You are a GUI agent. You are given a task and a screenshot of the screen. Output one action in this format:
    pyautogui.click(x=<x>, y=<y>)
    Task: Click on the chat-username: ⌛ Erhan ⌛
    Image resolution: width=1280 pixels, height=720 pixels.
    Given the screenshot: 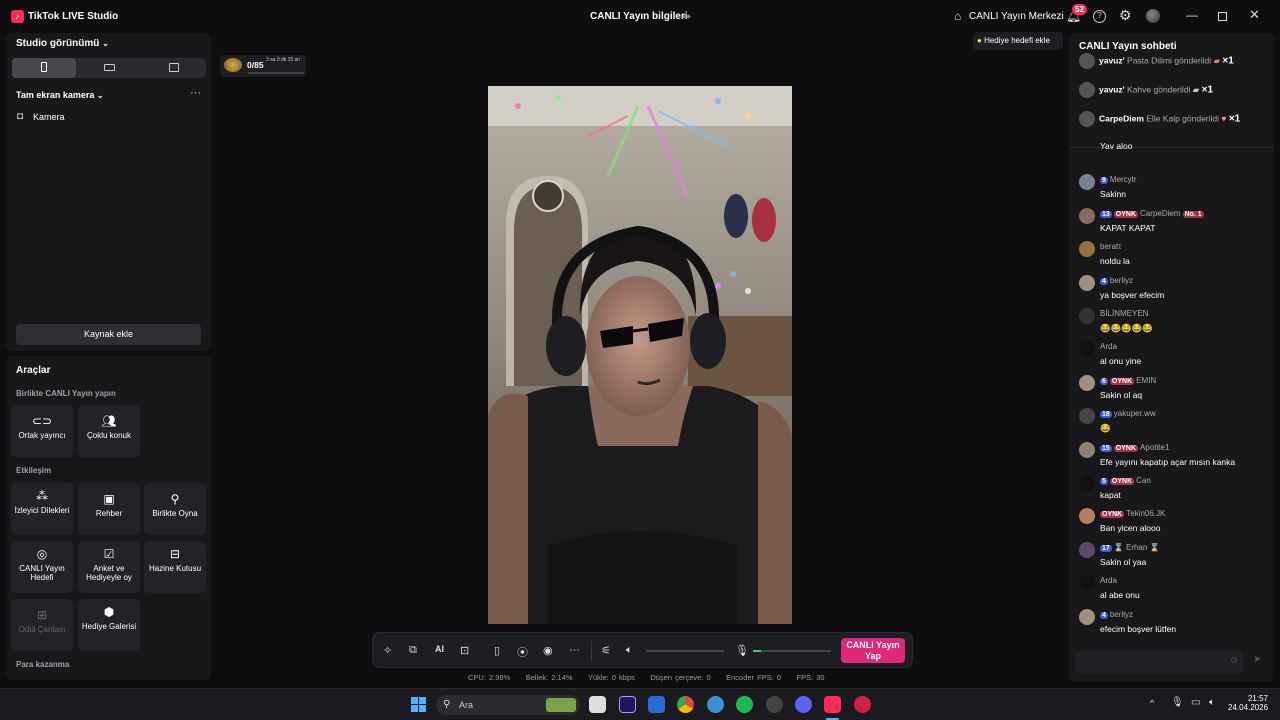 What is the action you would take?
    pyautogui.click(x=1137, y=547)
    